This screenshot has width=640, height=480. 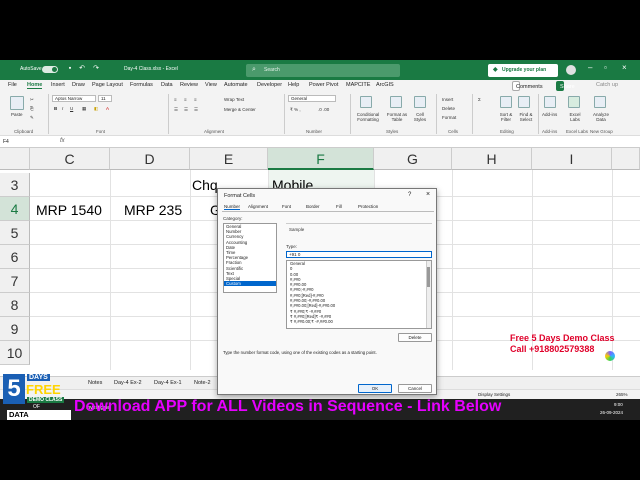 What do you see at coordinates (107, 108) in the screenshot?
I see `font-color-icon: A` at bounding box center [107, 108].